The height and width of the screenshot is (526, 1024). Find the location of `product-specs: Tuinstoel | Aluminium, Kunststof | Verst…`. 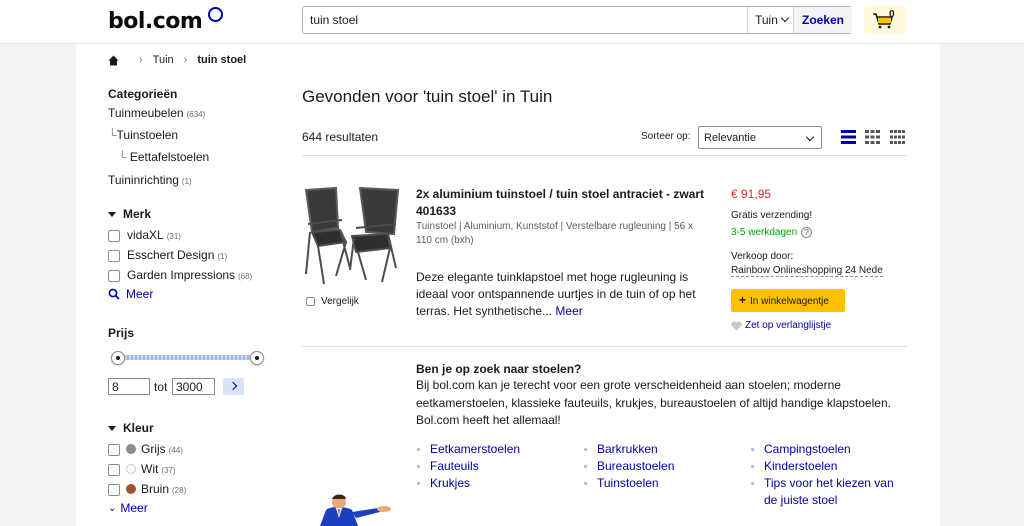

product-specs: Tuinstoel | Aluminium, Kunststof | Verst… is located at coordinates (555, 233).